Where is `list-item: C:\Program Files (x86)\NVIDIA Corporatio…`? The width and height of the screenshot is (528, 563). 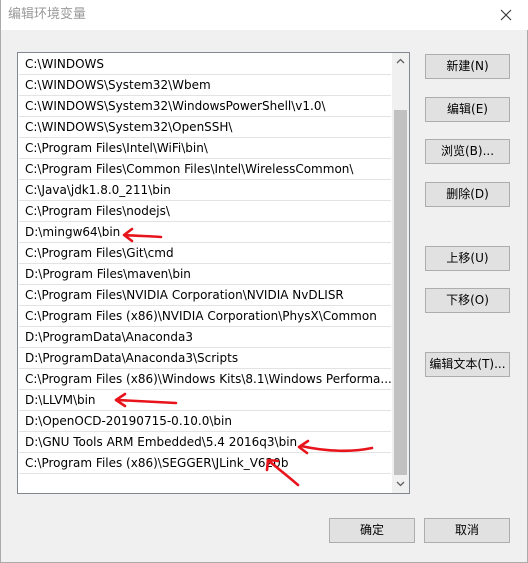 list-item: C:\Program Files (x86)\NVIDIA Corporatio… is located at coordinates (205, 316).